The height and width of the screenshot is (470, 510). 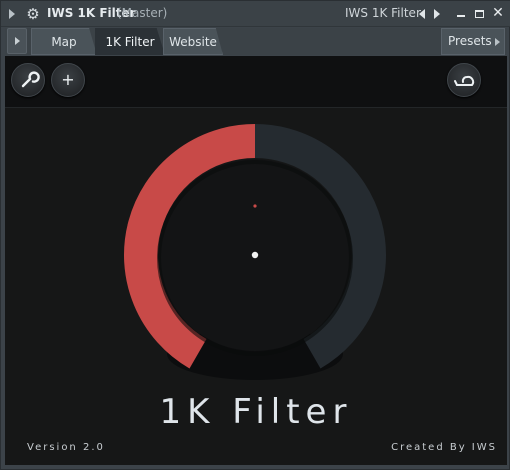 I want to click on version-label: Version 2.0, so click(x=66, y=447).